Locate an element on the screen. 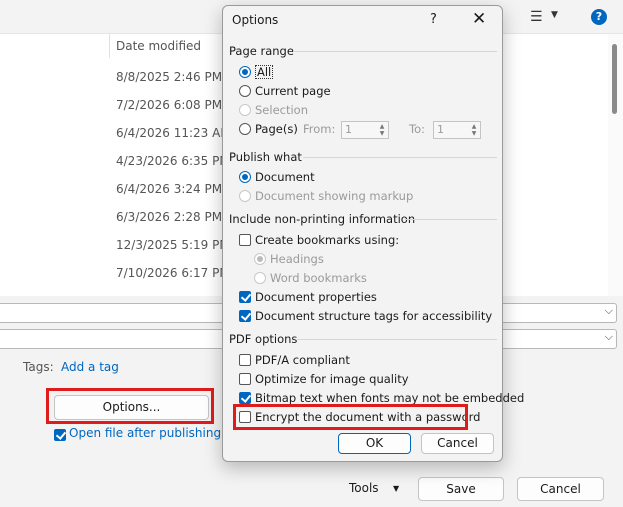  column-separator is located at coordinates (109, 46).